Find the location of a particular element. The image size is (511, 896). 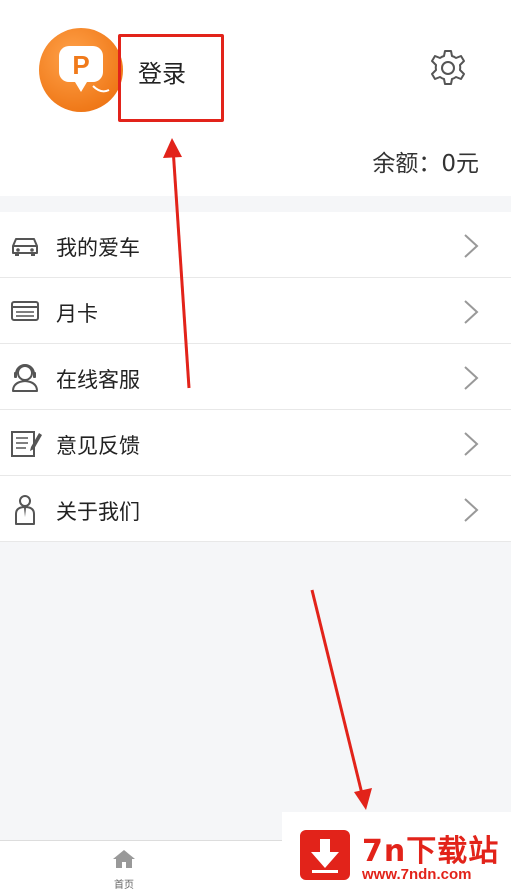

balance-text: 余额：0元 is located at coordinates (425, 164).